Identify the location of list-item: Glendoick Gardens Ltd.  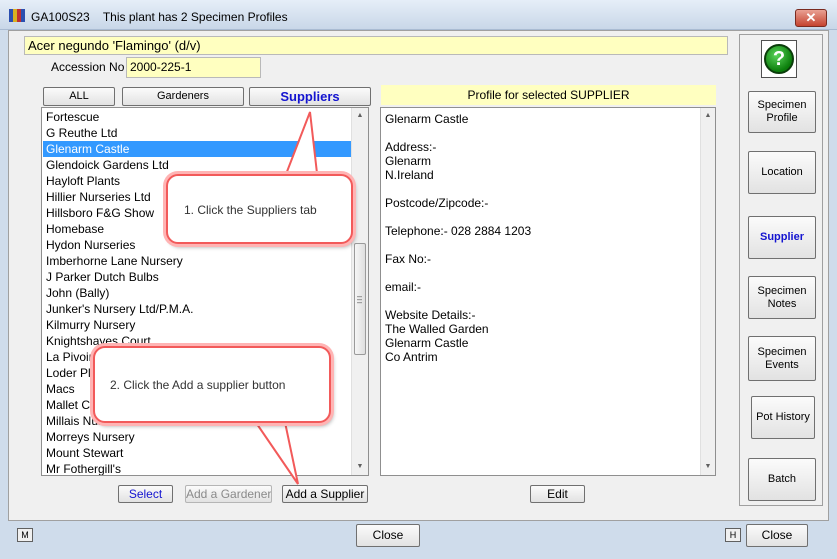
(197, 165).